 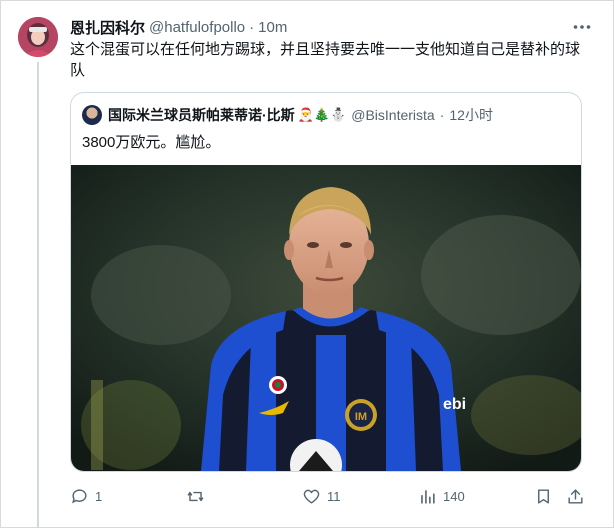 I want to click on quoted-tweet-text: 3800万欧元。尴尬。, so click(x=151, y=142).